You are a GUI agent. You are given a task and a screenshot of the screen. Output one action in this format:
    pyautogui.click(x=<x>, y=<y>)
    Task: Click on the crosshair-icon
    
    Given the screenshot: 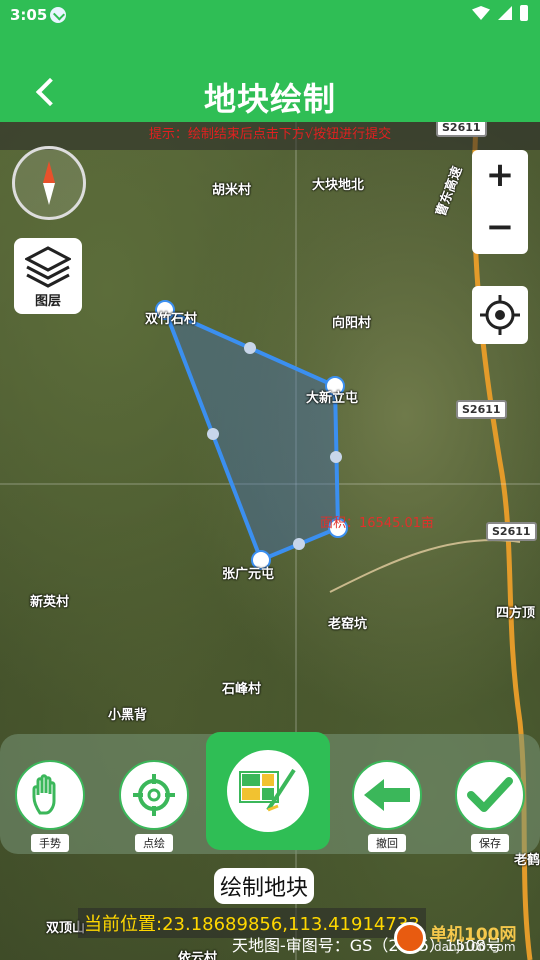 What is the action you would take?
    pyautogui.click(x=500, y=315)
    